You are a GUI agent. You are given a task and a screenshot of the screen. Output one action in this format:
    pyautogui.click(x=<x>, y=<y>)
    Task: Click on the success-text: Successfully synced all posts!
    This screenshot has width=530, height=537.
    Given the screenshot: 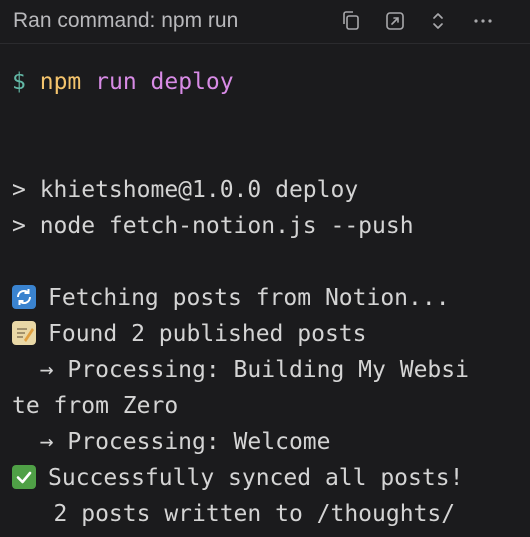 What is the action you would take?
    pyautogui.click(x=256, y=478)
    